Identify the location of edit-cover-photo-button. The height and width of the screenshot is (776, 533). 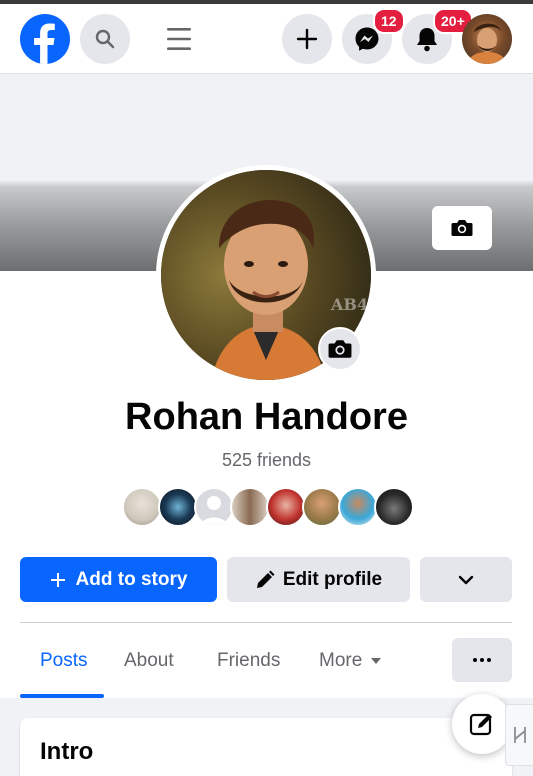
(462, 228).